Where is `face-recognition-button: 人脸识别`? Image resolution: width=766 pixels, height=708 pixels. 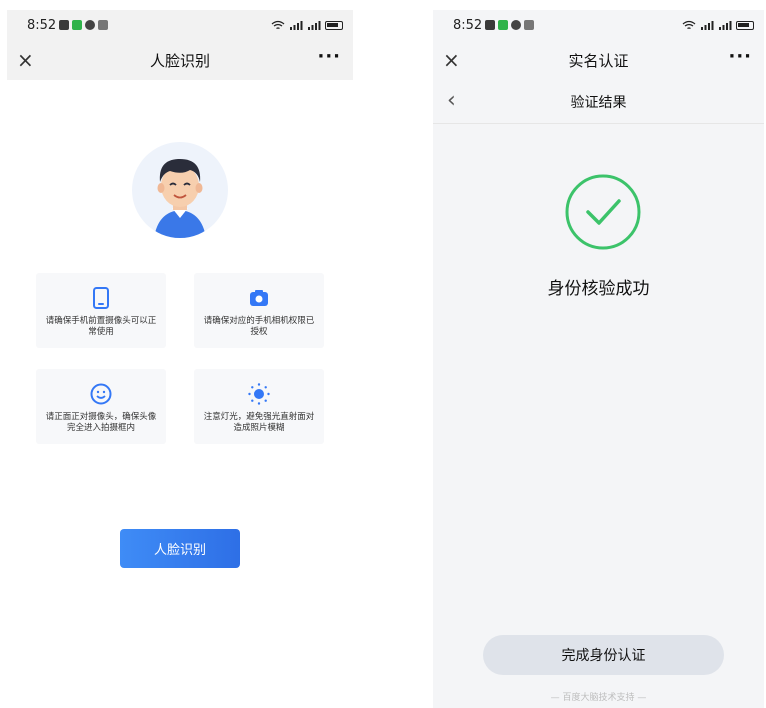 face-recognition-button: 人脸识别 is located at coordinates (180, 548).